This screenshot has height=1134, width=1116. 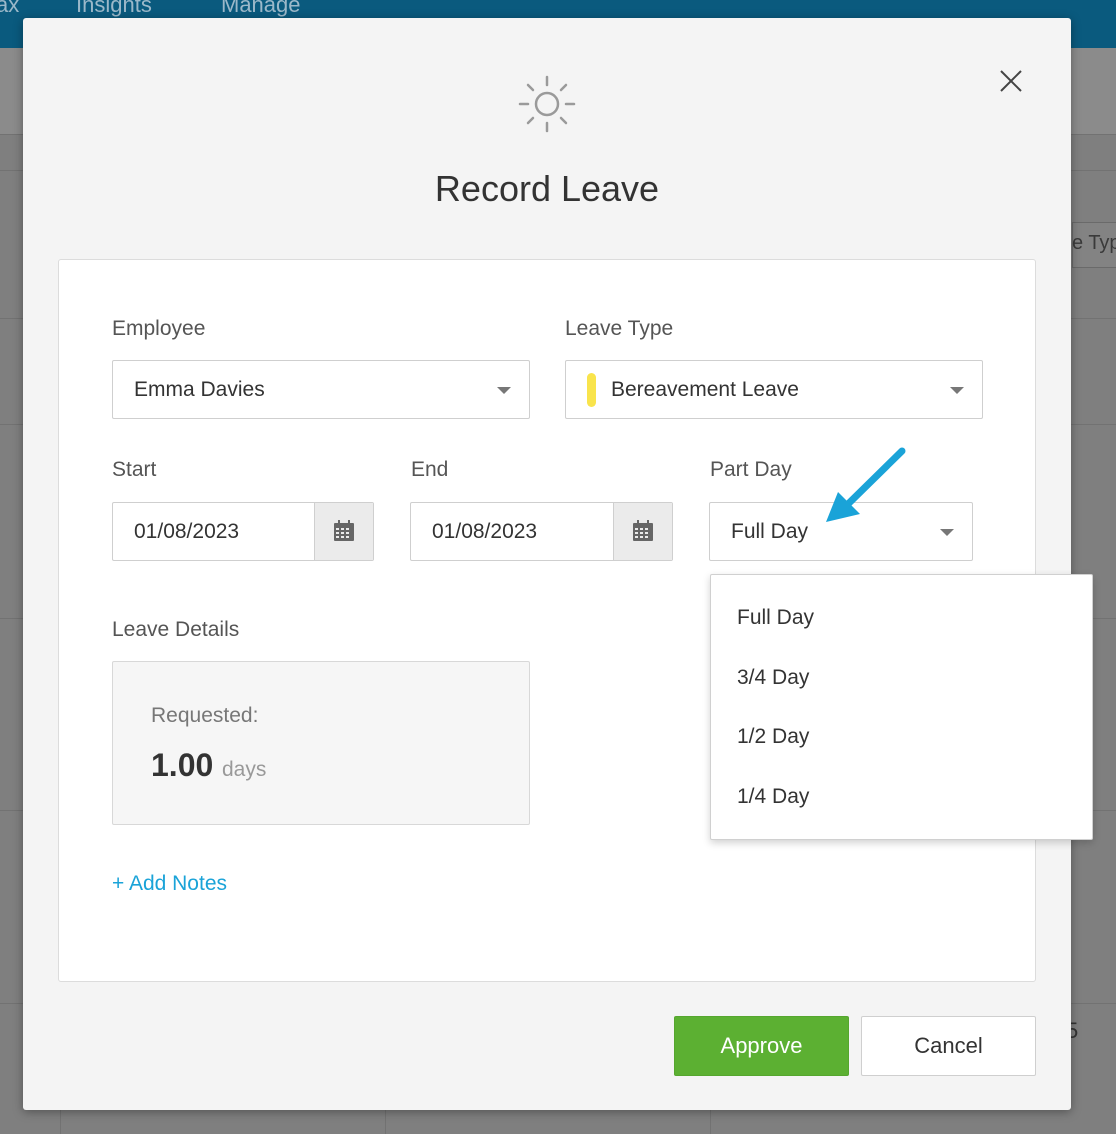 What do you see at coordinates (187, 531) in the screenshot?
I see `start-date-value: 01/08/2023` at bounding box center [187, 531].